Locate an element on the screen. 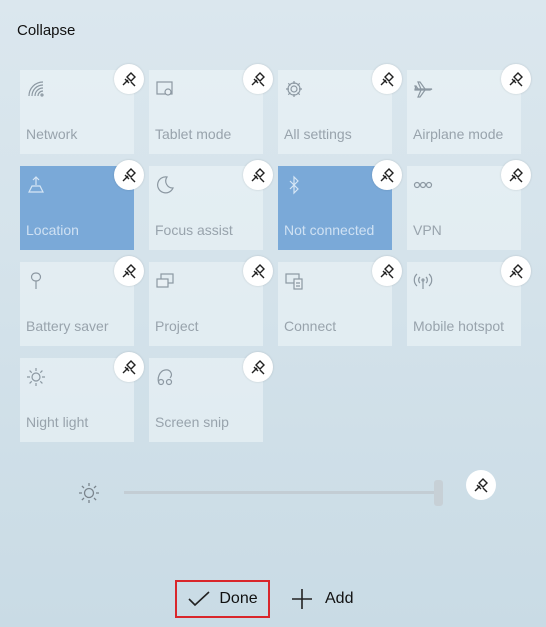 The width and height of the screenshot is (546, 627). slider-thumb is located at coordinates (438, 493).